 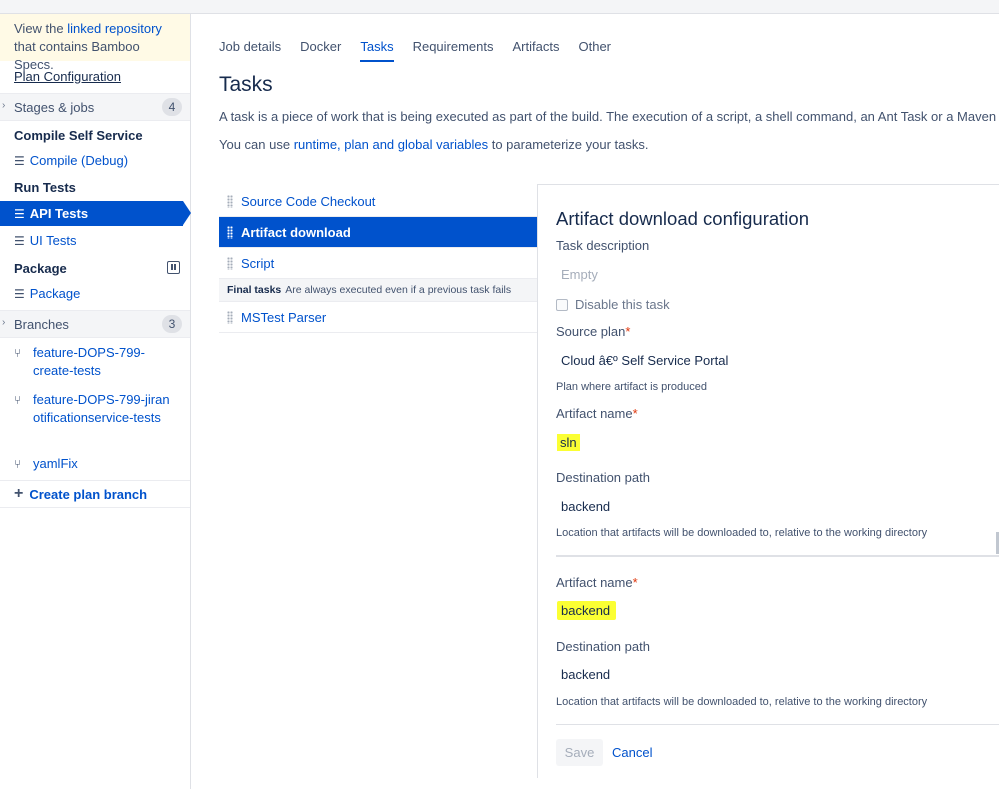 What do you see at coordinates (40, 268) in the screenshot?
I see `stage-title: Package` at bounding box center [40, 268].